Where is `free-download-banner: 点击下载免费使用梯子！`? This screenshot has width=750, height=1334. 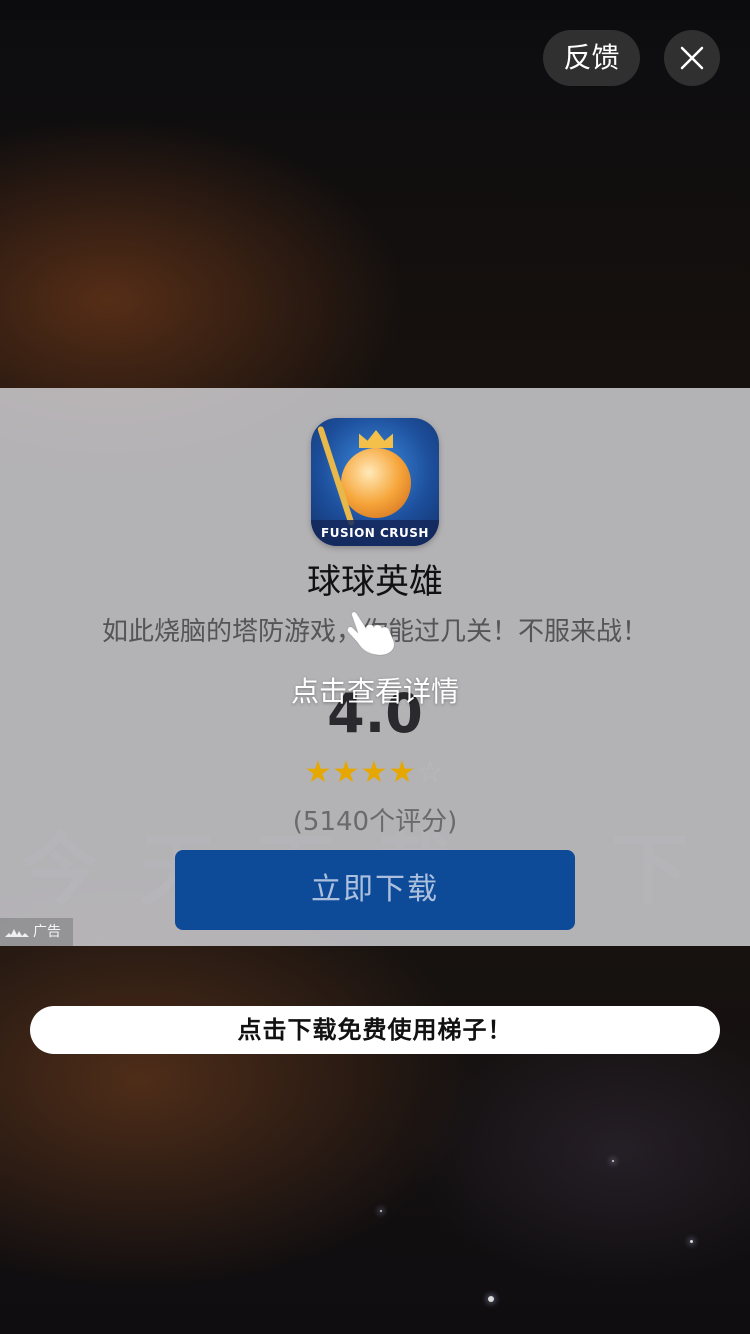
free-download-banner: 点击下载免费使用梯子！ is located at coordinates (375, 1030).